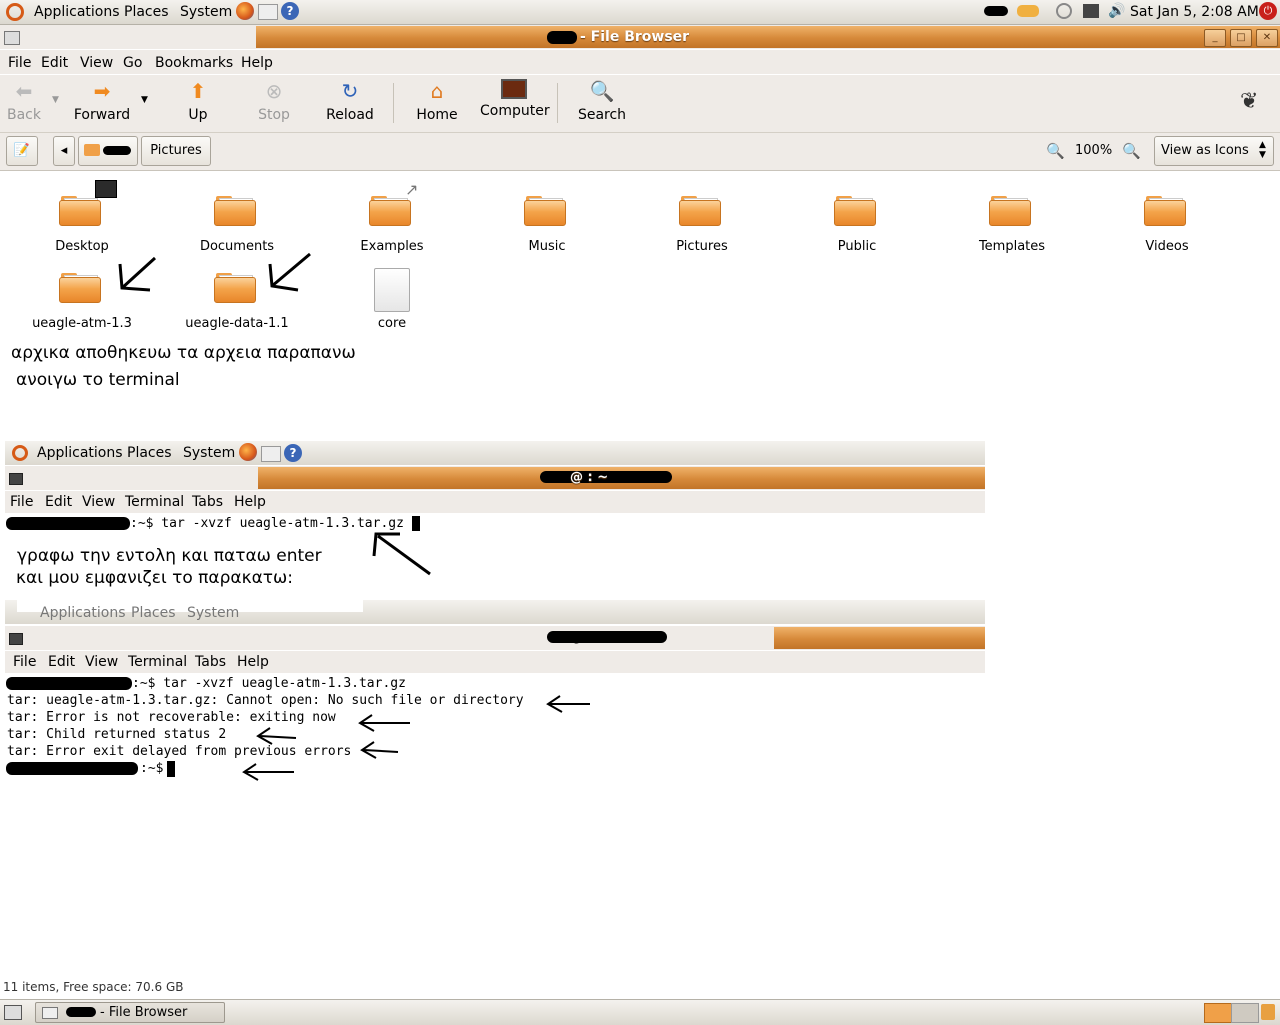 The width and height of the screenshot is (1280, 1025). I want to click on forward-label: Forward, so click(102, 115).